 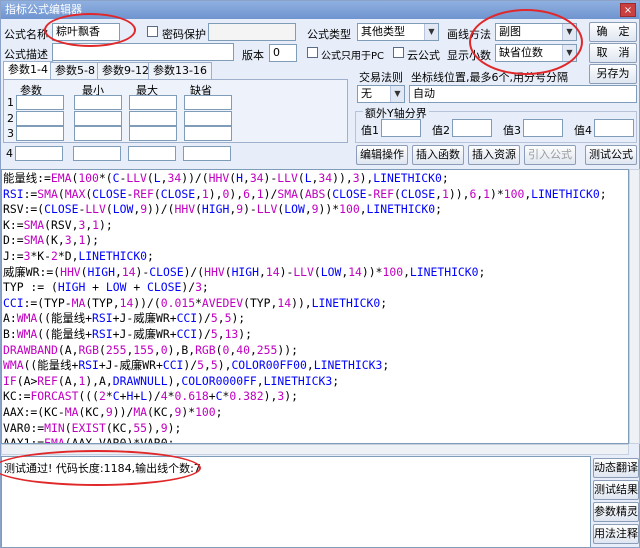 I want to click on import-formula-button: 引入公式, so click(x=550, y=155).